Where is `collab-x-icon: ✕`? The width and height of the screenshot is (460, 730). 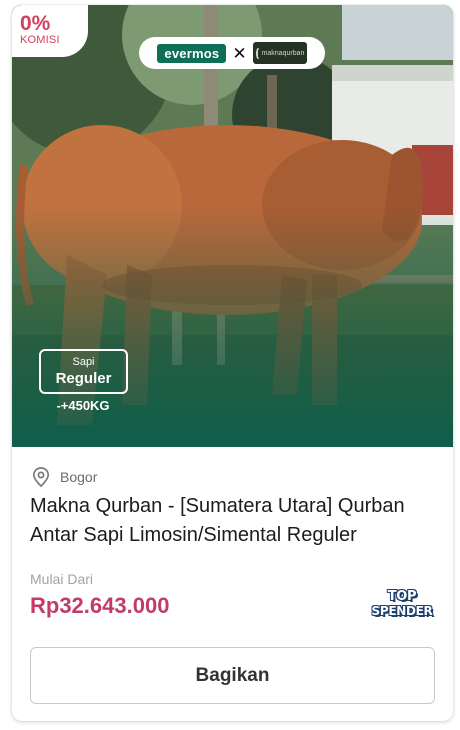
collab-x-icon: ✕ is located at coordinates (239, 53).